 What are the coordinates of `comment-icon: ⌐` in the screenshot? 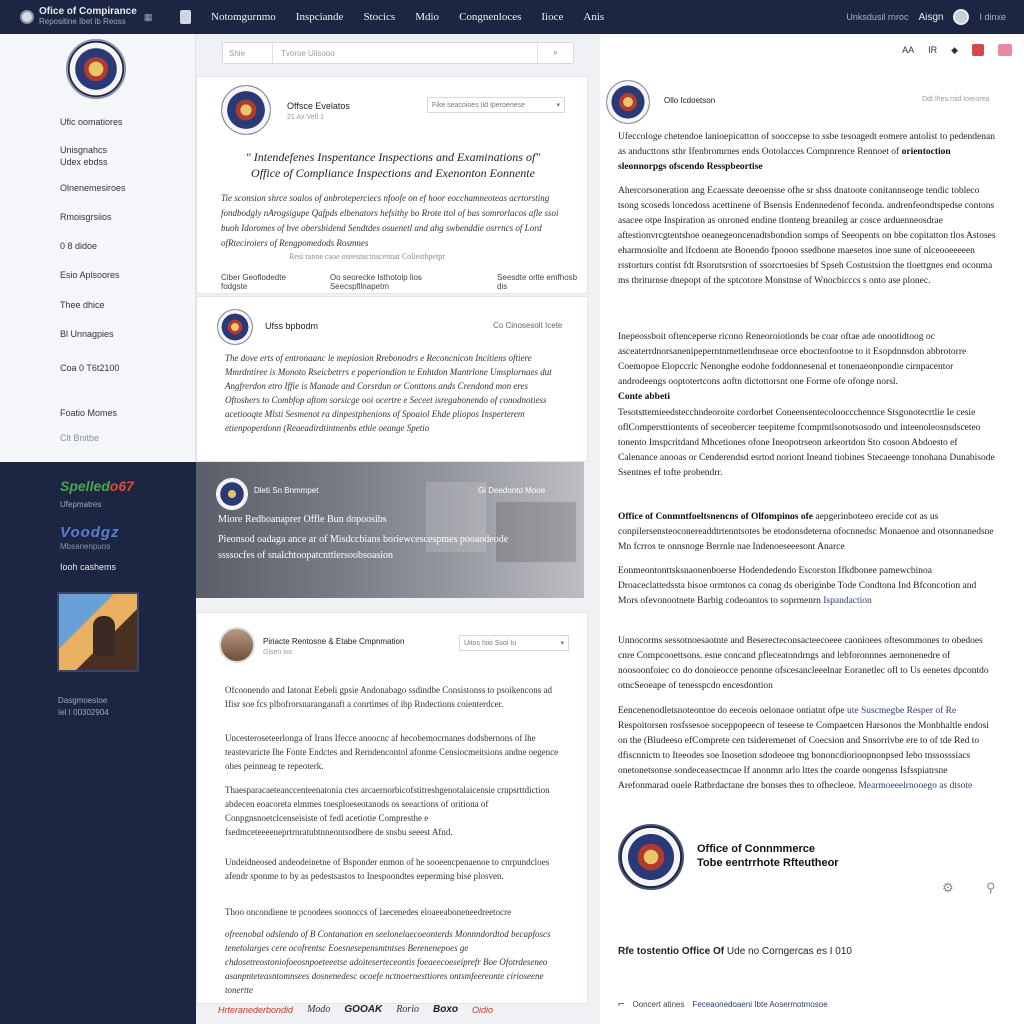 It's located at (621, 1004).